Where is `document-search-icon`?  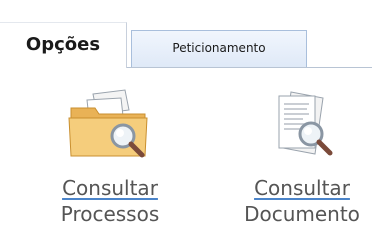 document-search-icon is located at coordinates (305, 123).